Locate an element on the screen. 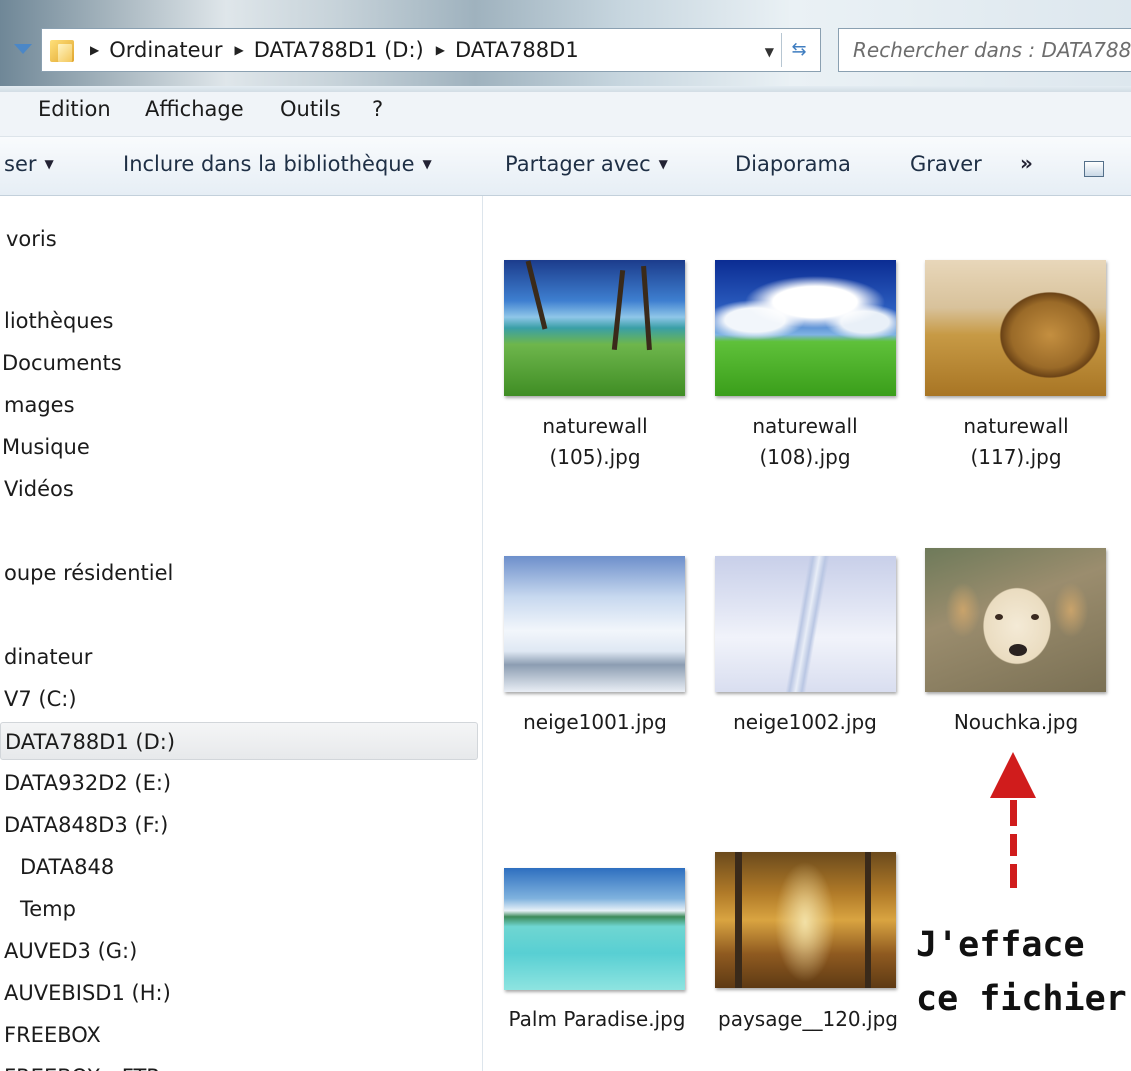 The image size is (1131, 1071). file-name-line: (117).jpg is located at coordinates (1016, 457).